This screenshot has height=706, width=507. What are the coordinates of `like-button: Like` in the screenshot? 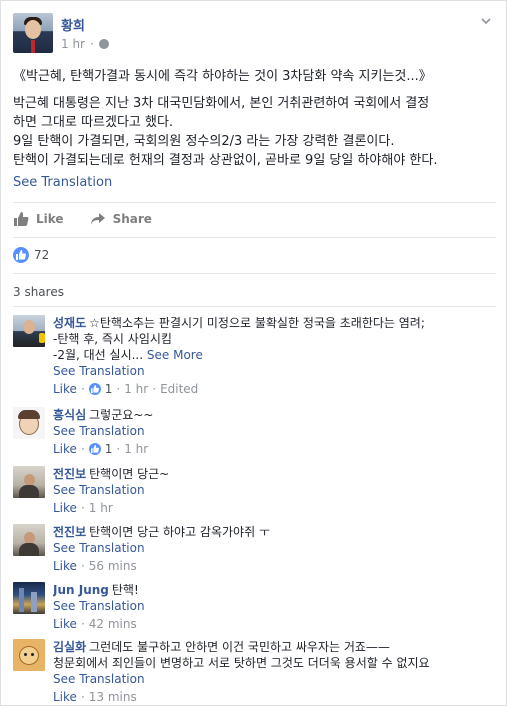 It's located at (38, 219).